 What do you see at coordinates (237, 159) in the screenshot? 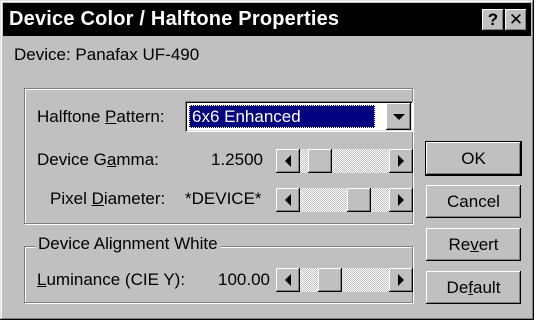
I see `device-gamma-value: 1.2500` at bounding box center [237, 159].